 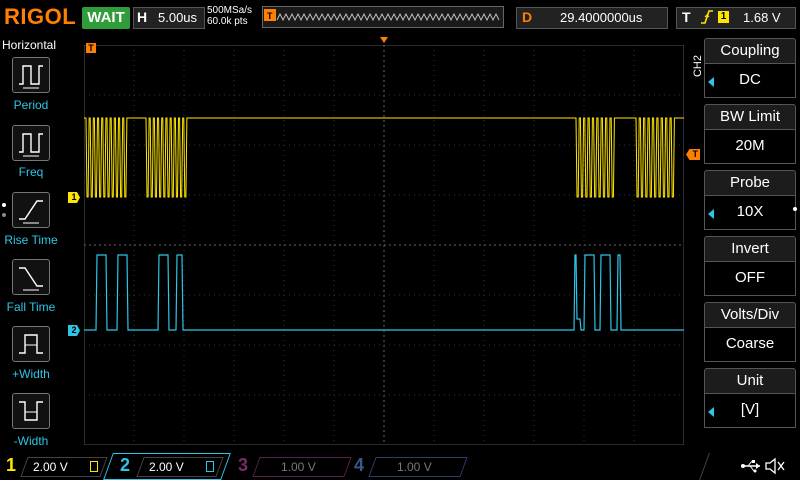 I want to click on period-icon, so click(x=31, y=77).